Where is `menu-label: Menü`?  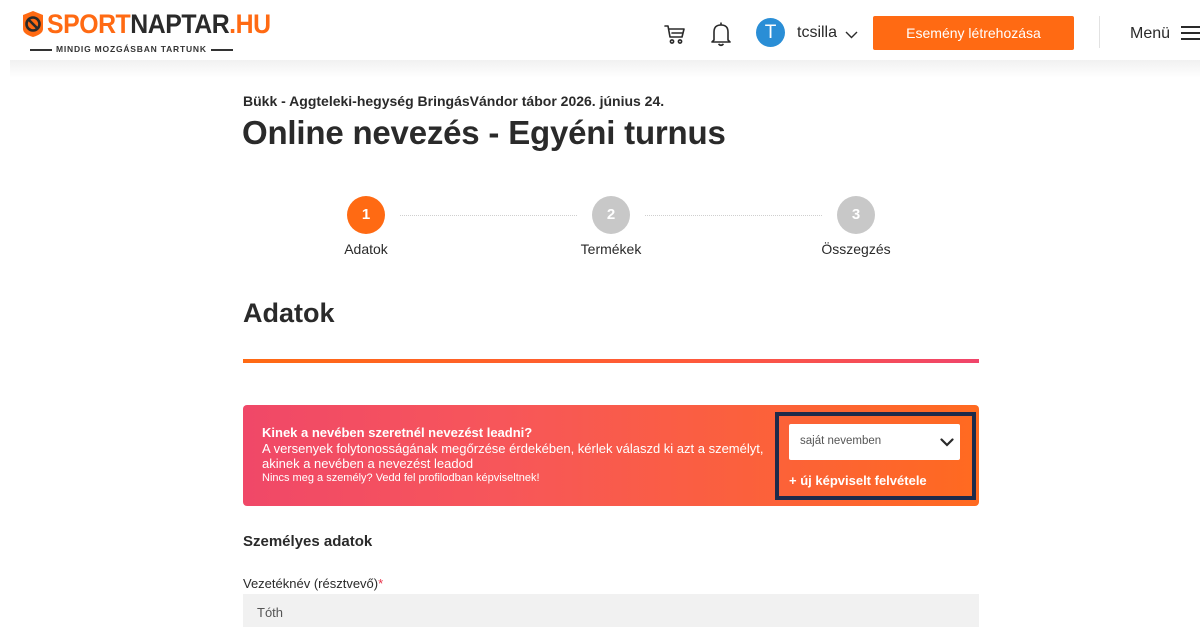 menu-label: Menü is located at coordinates (1150, 34).